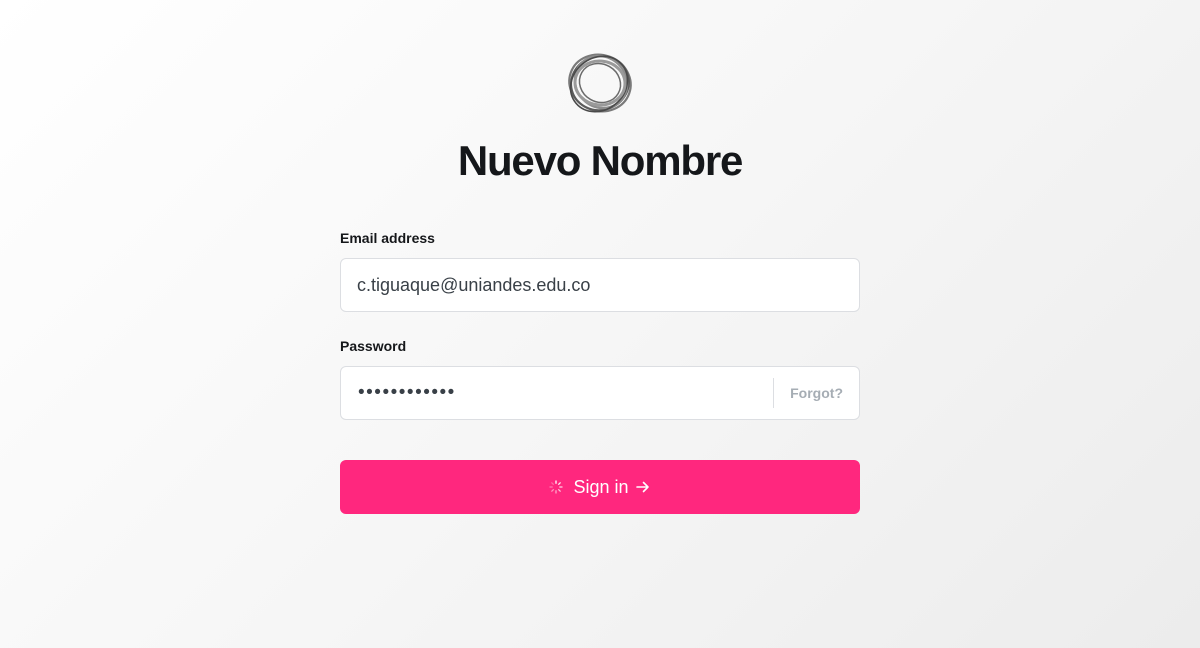  Describe the element at coordinates (600, 160) in the screenshot. I see `site-title: Nuevo Nombre` at that location.